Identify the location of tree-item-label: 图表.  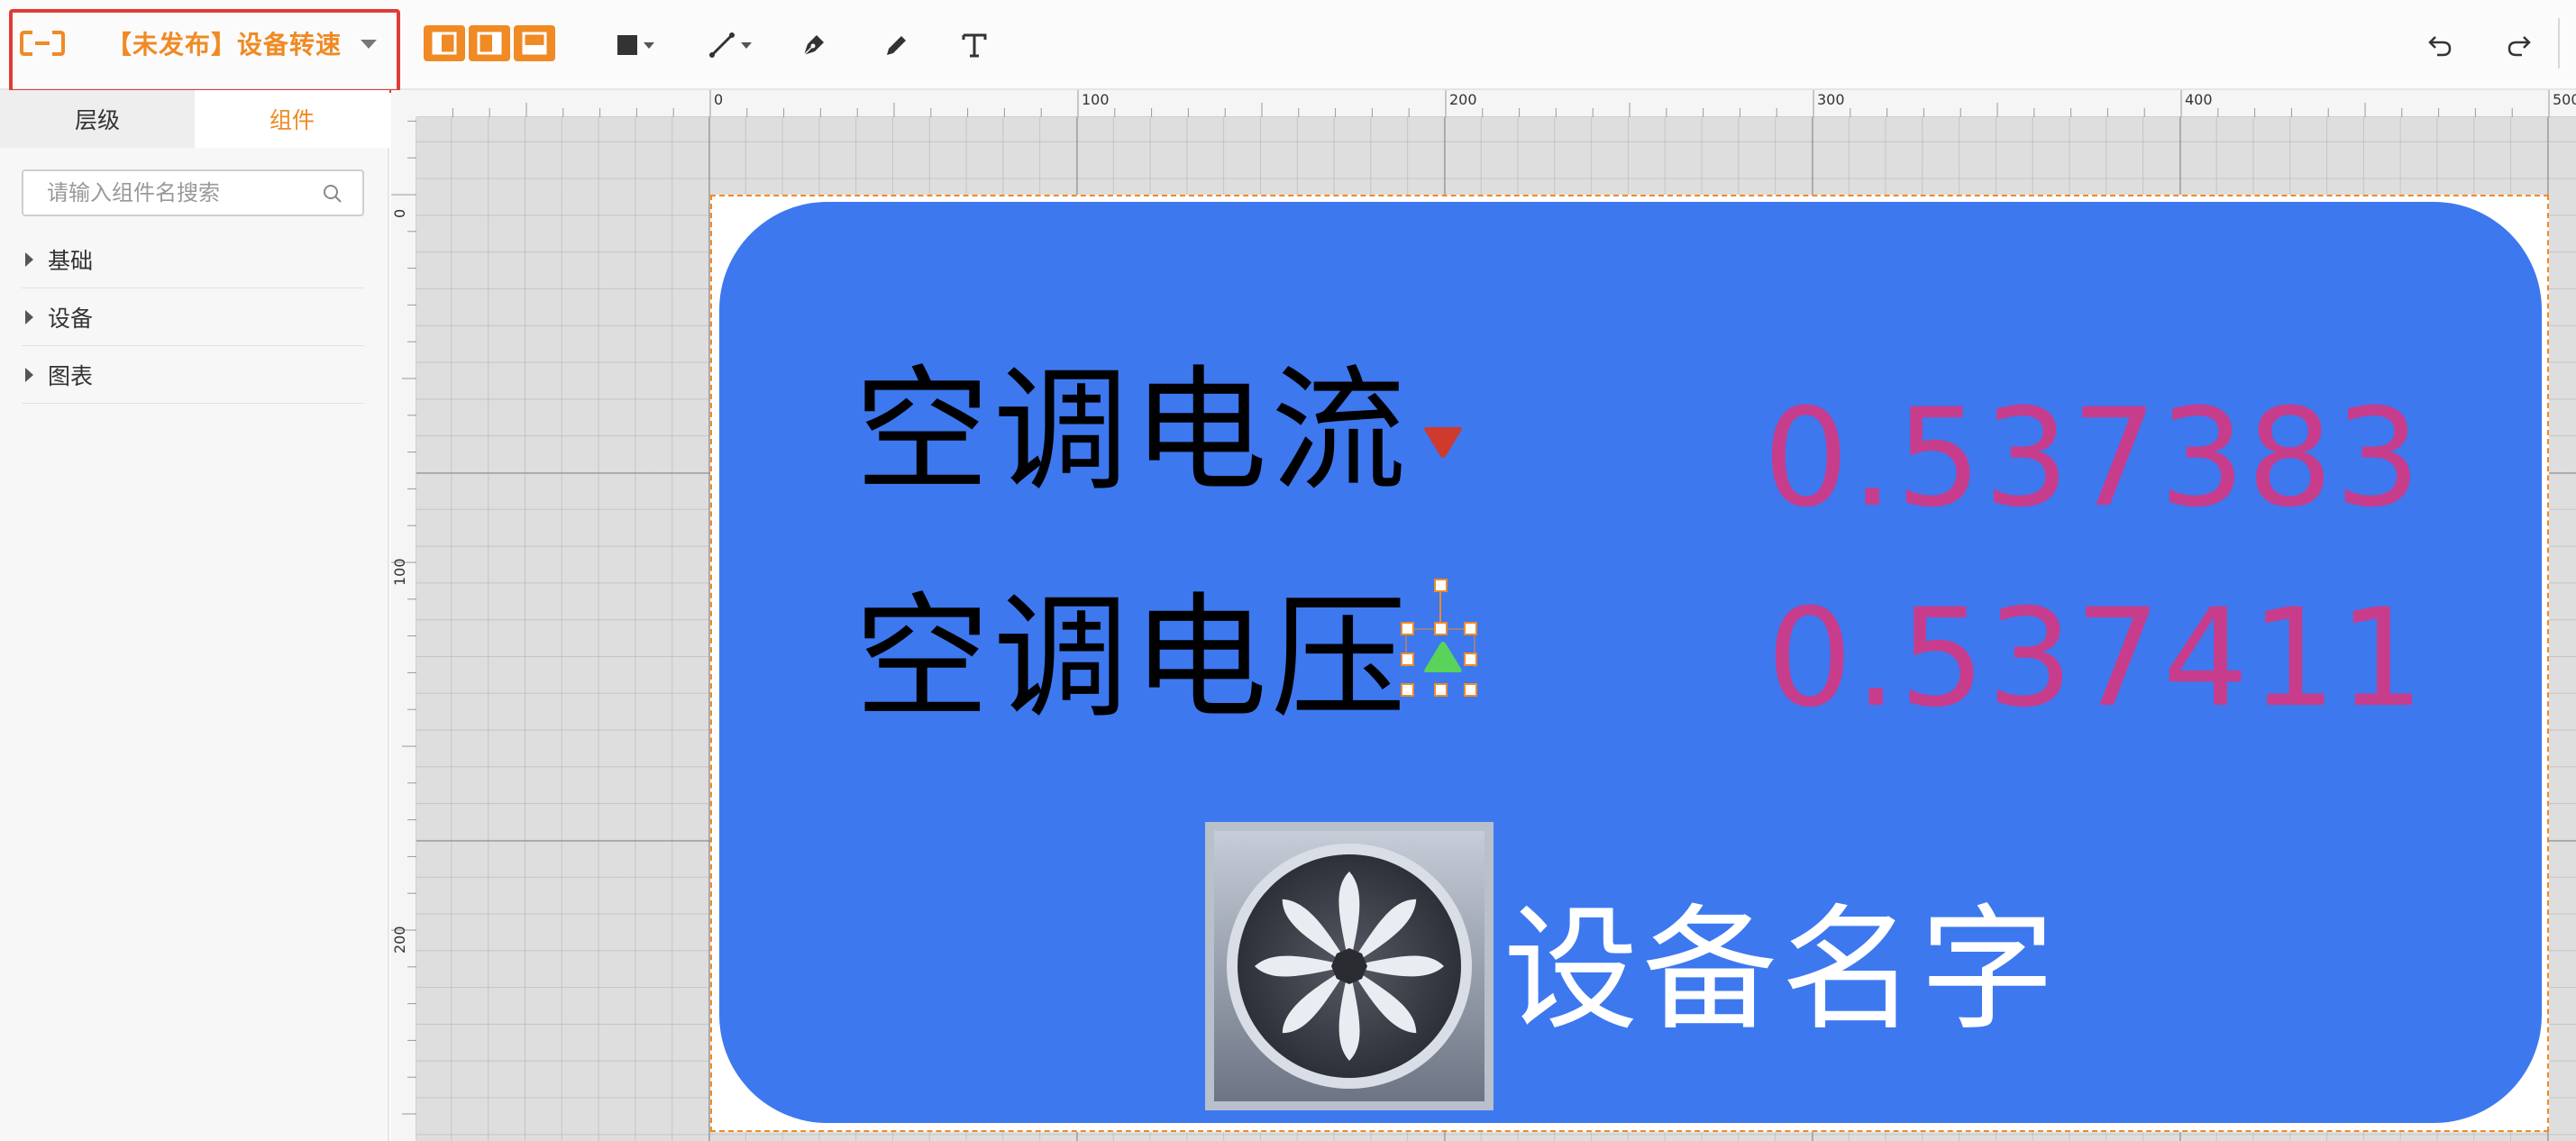
(71, 375).